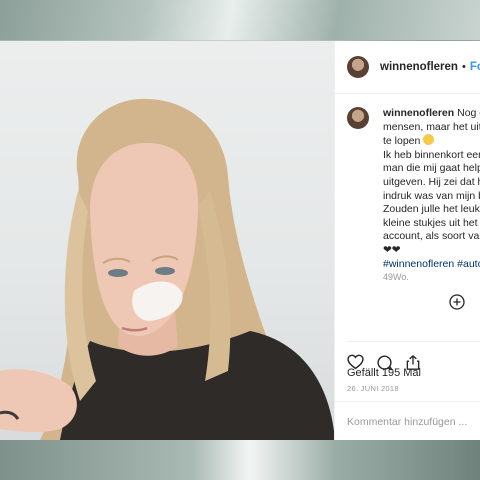  What do you see at coordinates (429, 140) in the screenshot?
I see `smile-emoji-icon` at bounding box center [429, 140].